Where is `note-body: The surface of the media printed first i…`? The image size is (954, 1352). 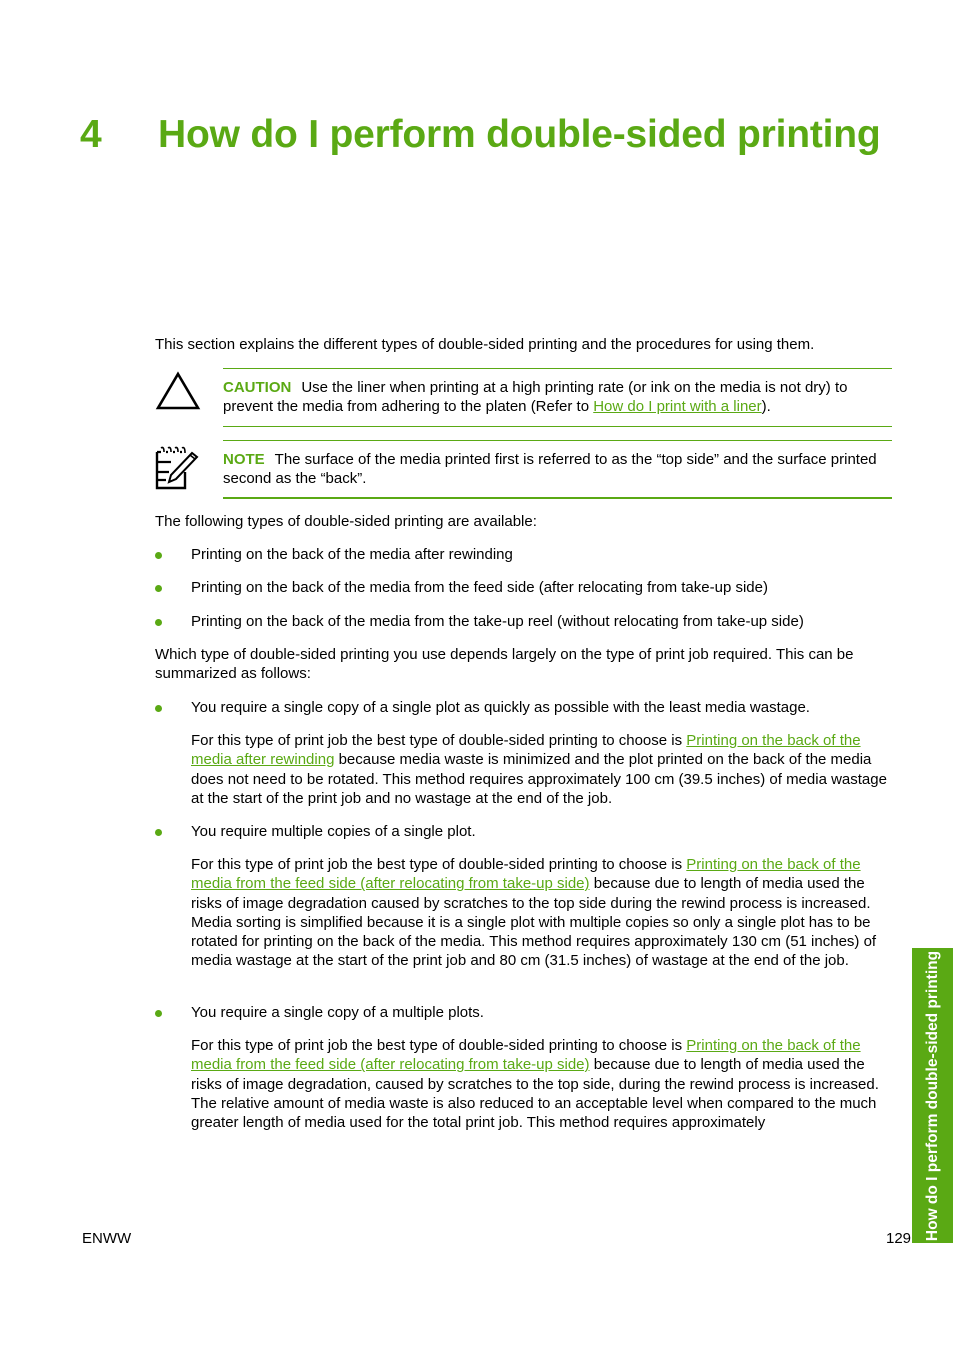
note-body: The surface of the media printed first i… is located at coordinates (550, 469).